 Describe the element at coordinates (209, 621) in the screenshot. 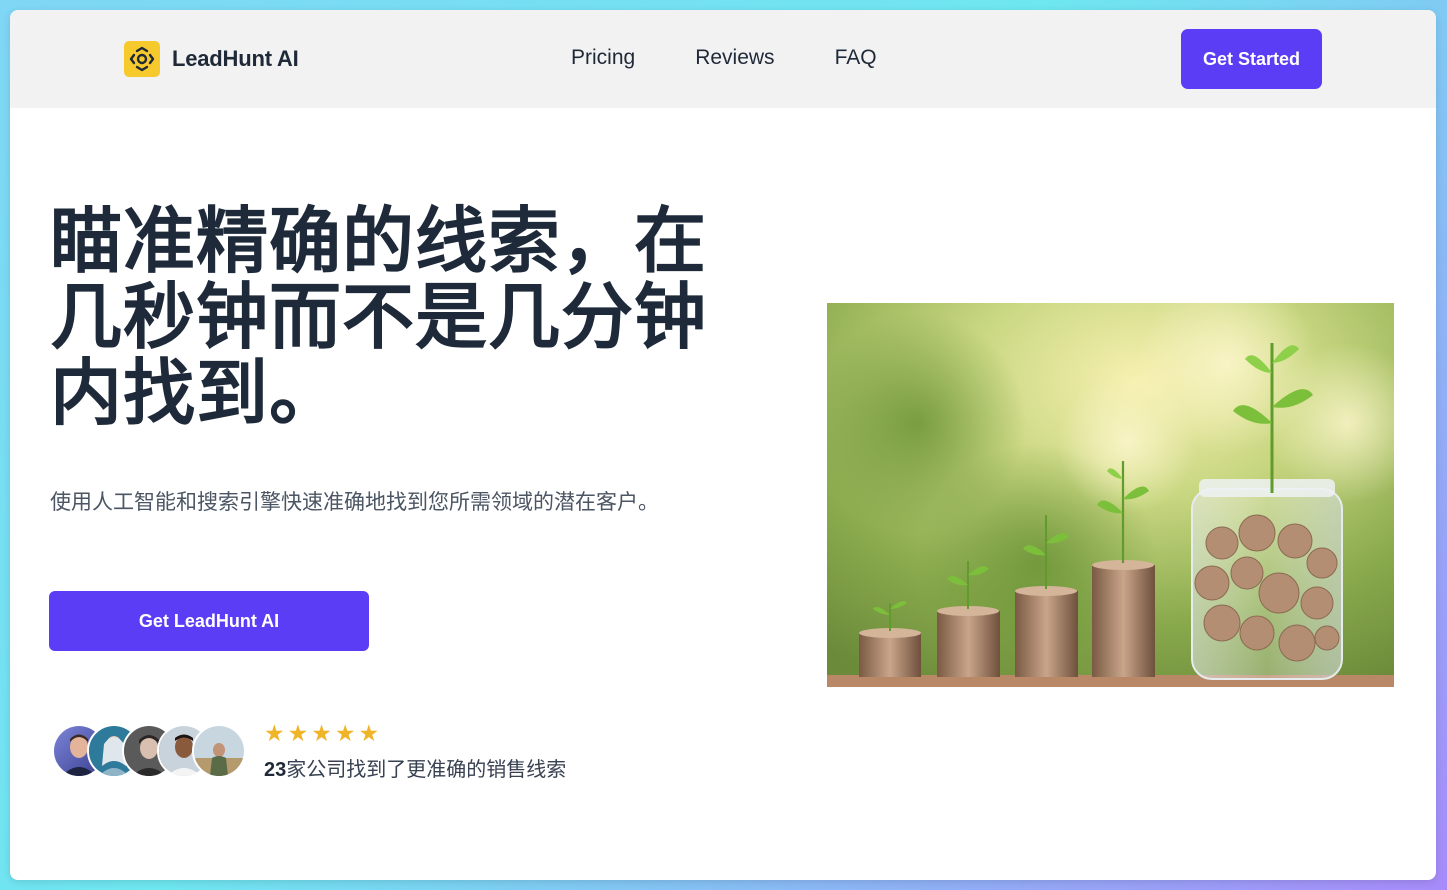

I see `get-leadhunt-button: Get LeadHunt AI` at that location.